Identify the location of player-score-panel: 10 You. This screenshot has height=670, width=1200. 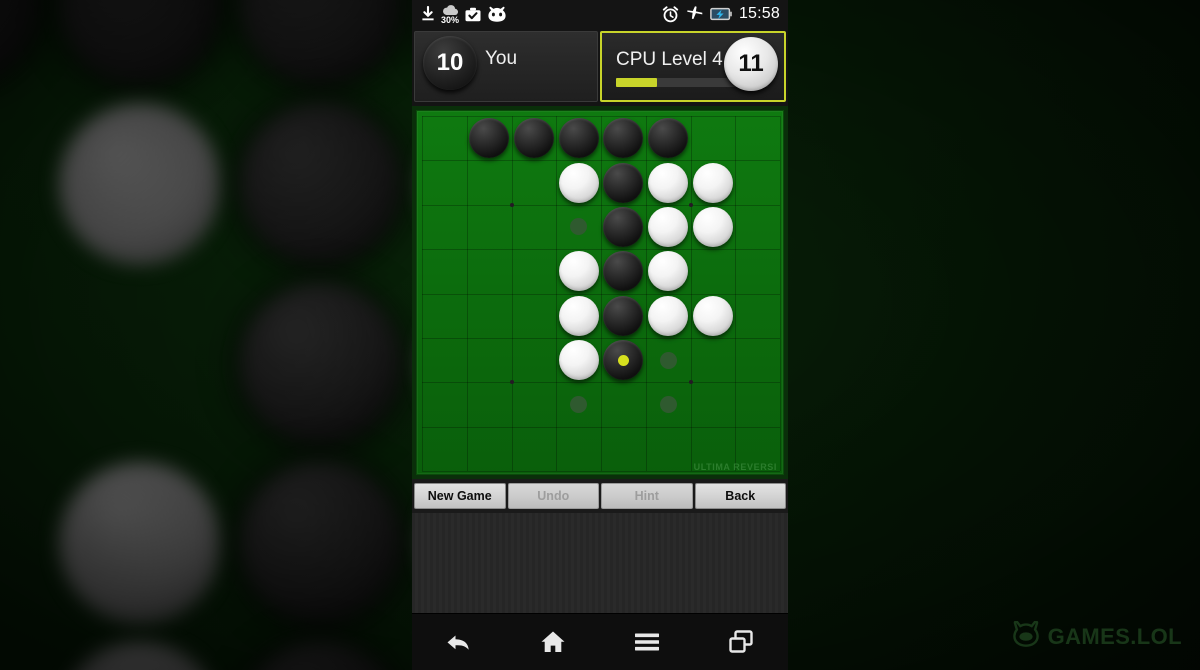
(506, 66).